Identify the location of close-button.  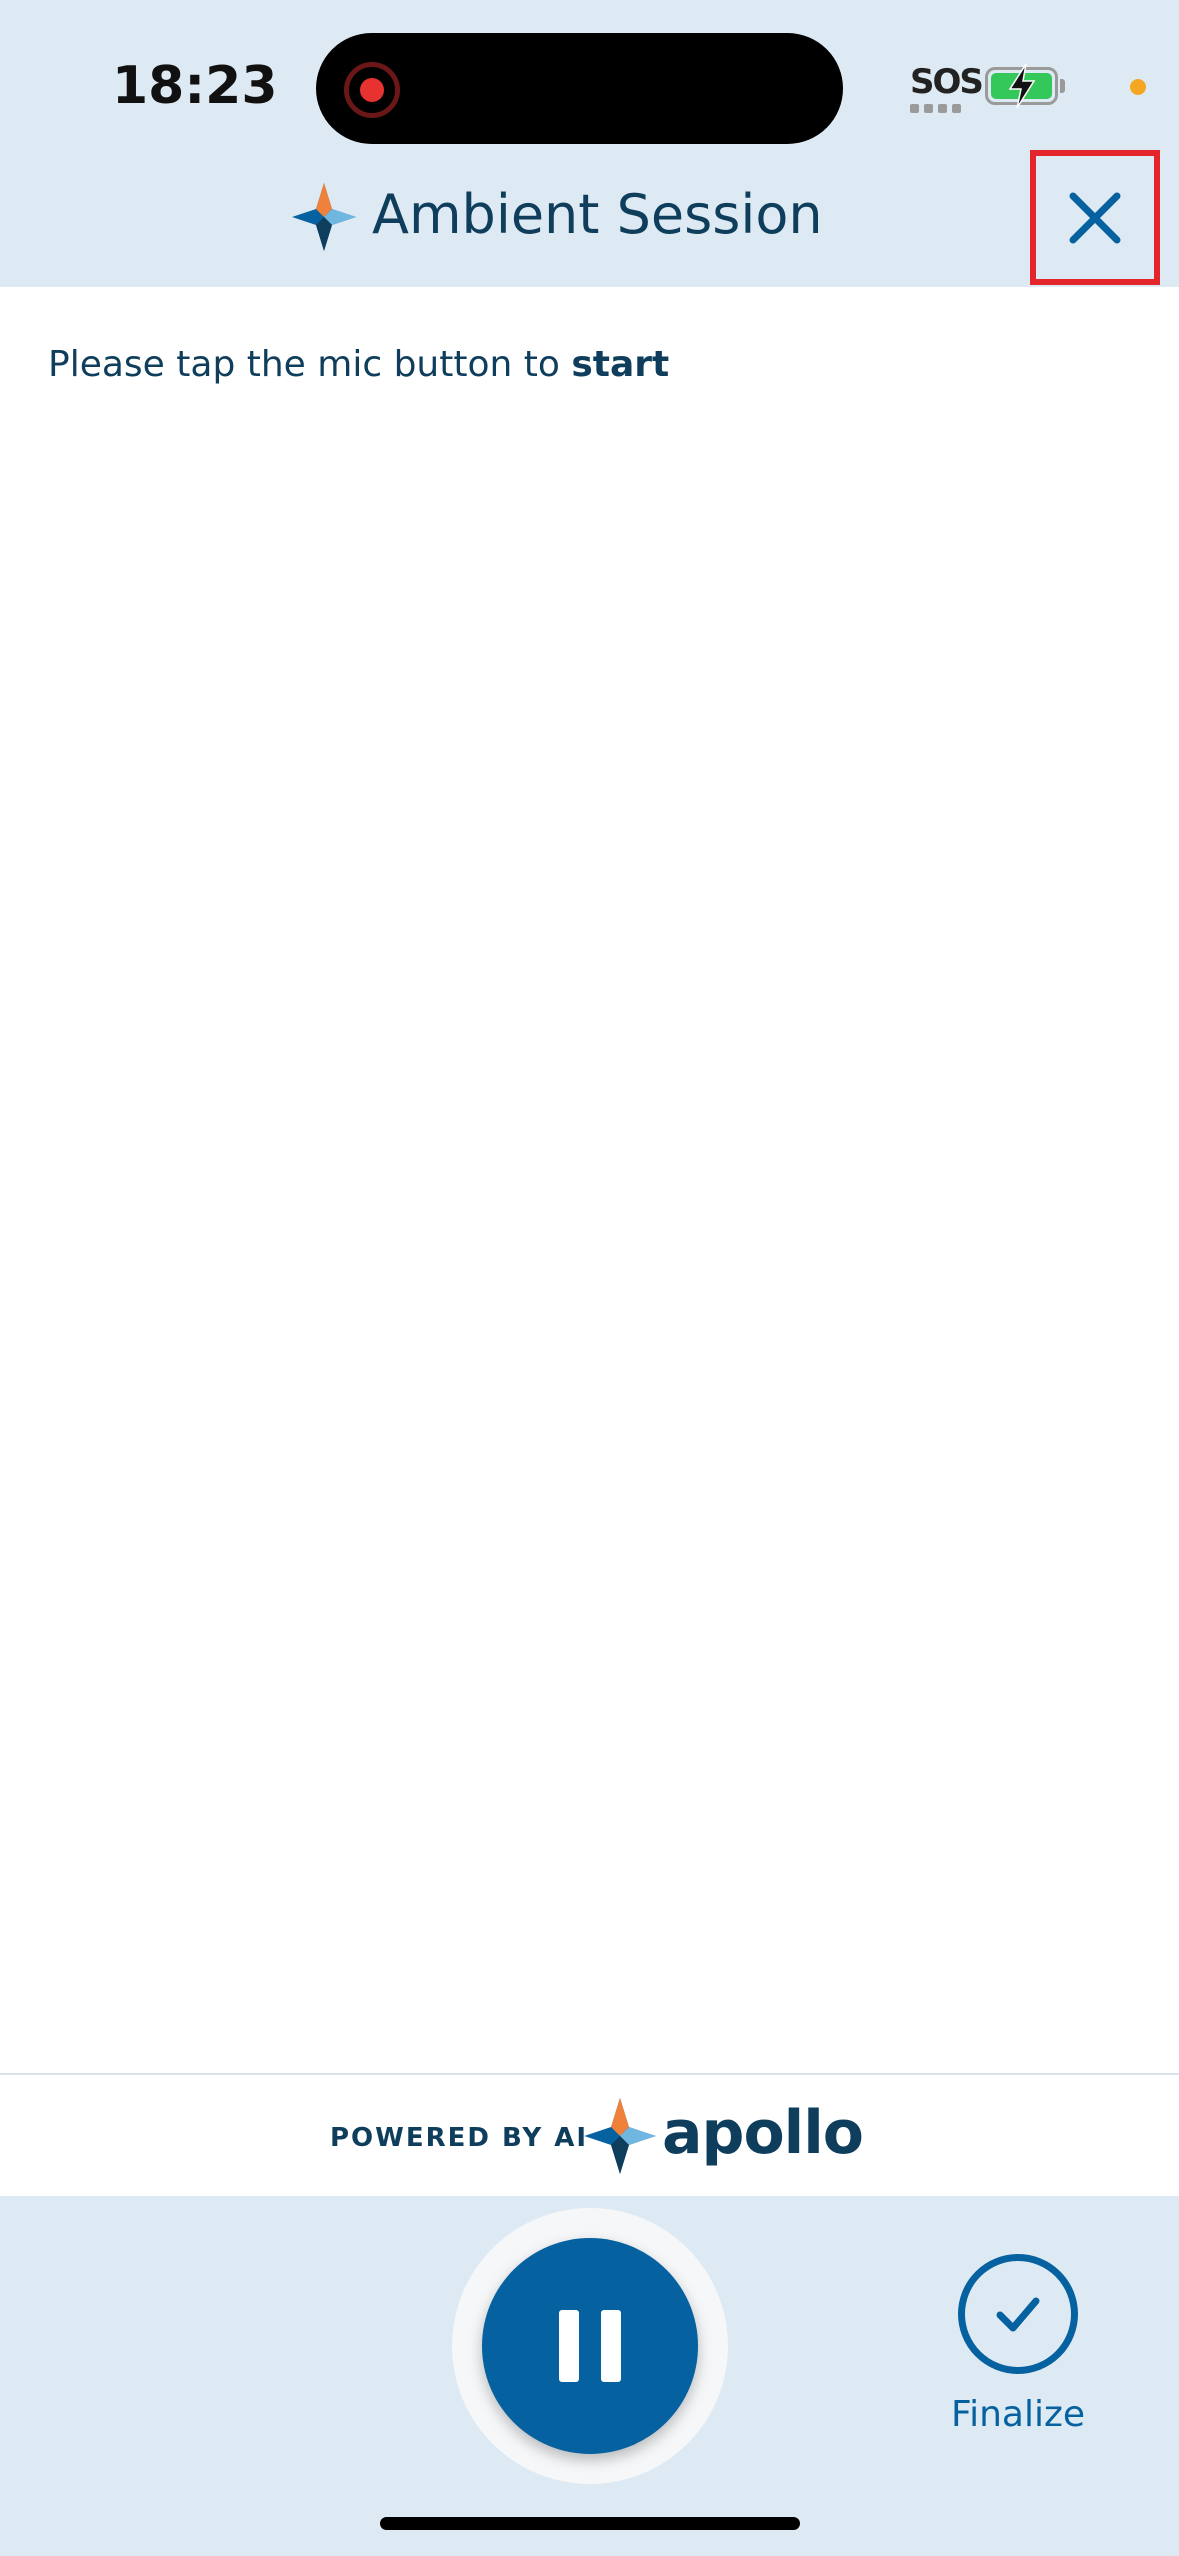
(1095, 217).